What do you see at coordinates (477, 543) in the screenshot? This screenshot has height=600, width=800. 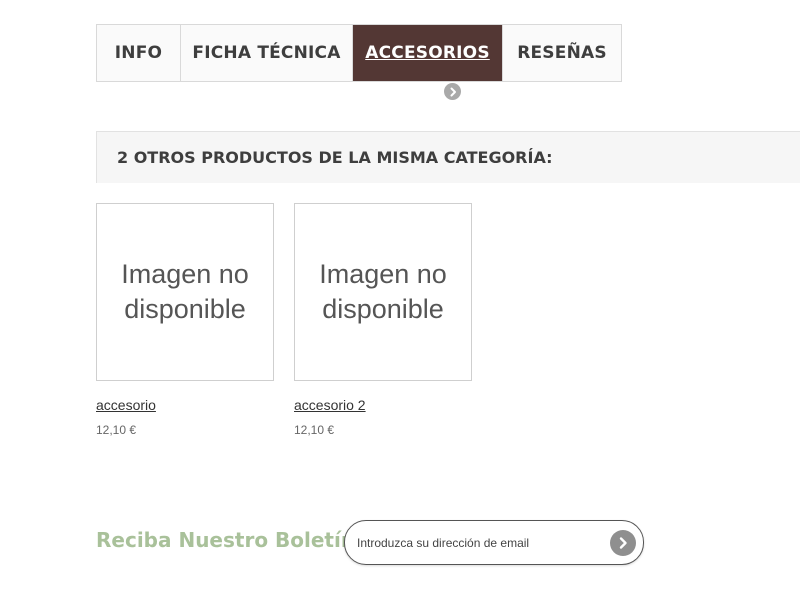 I see `email-input` at bounding box center [477, 543].